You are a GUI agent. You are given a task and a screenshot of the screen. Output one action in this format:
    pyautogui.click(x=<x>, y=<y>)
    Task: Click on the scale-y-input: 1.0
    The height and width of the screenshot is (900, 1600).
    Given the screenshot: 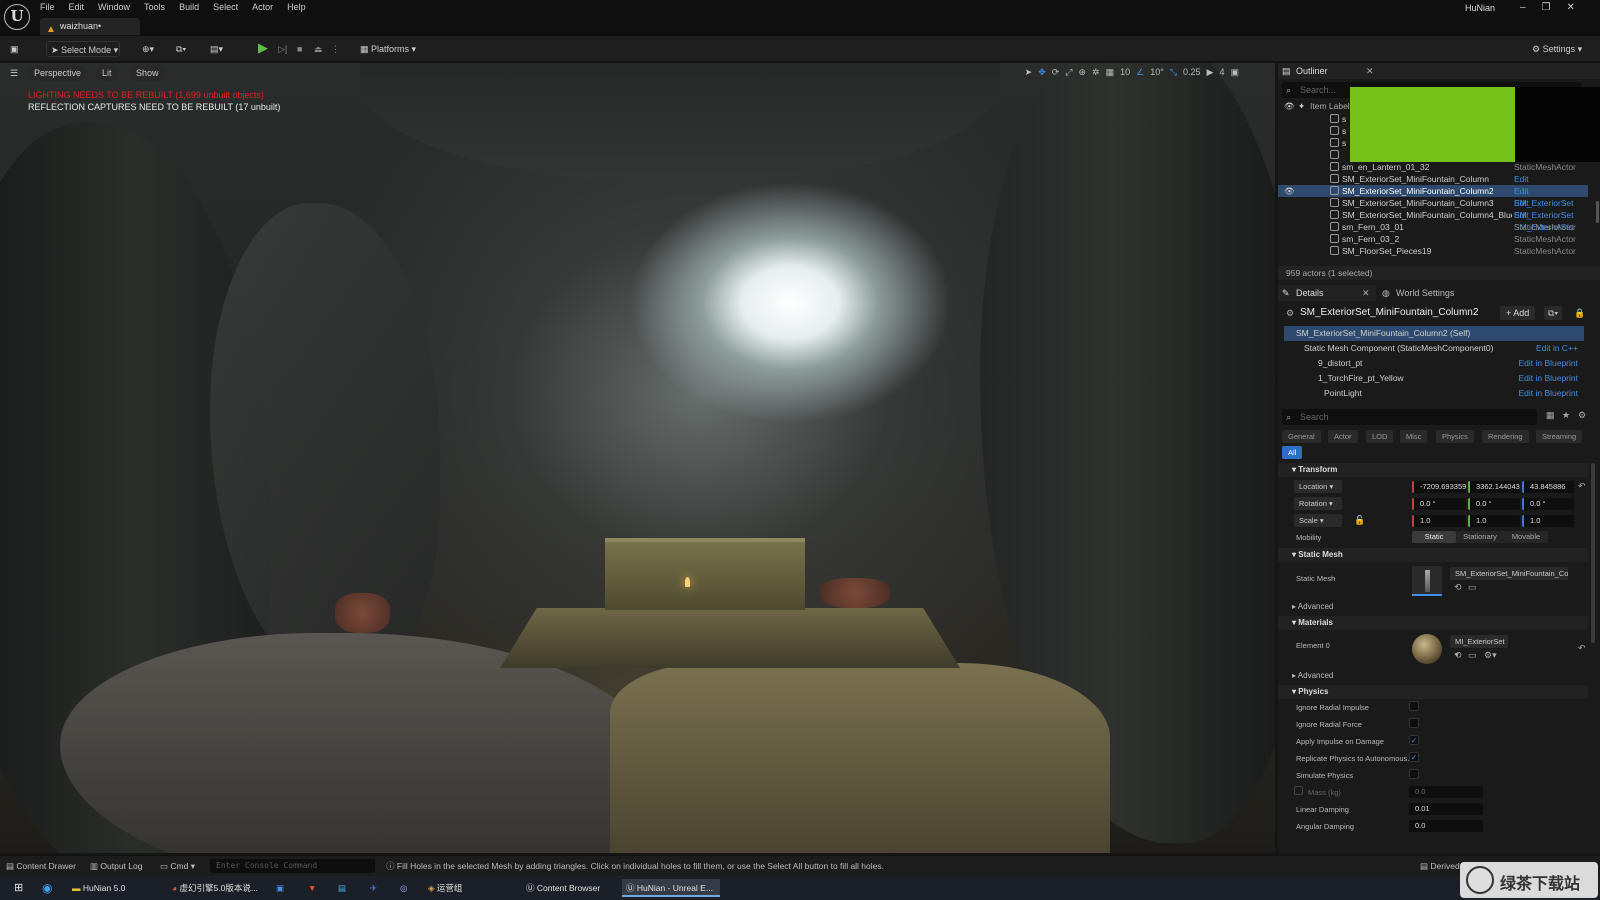 What is the action you would take?
    pyautogui.click(x=1494, y=521)
    